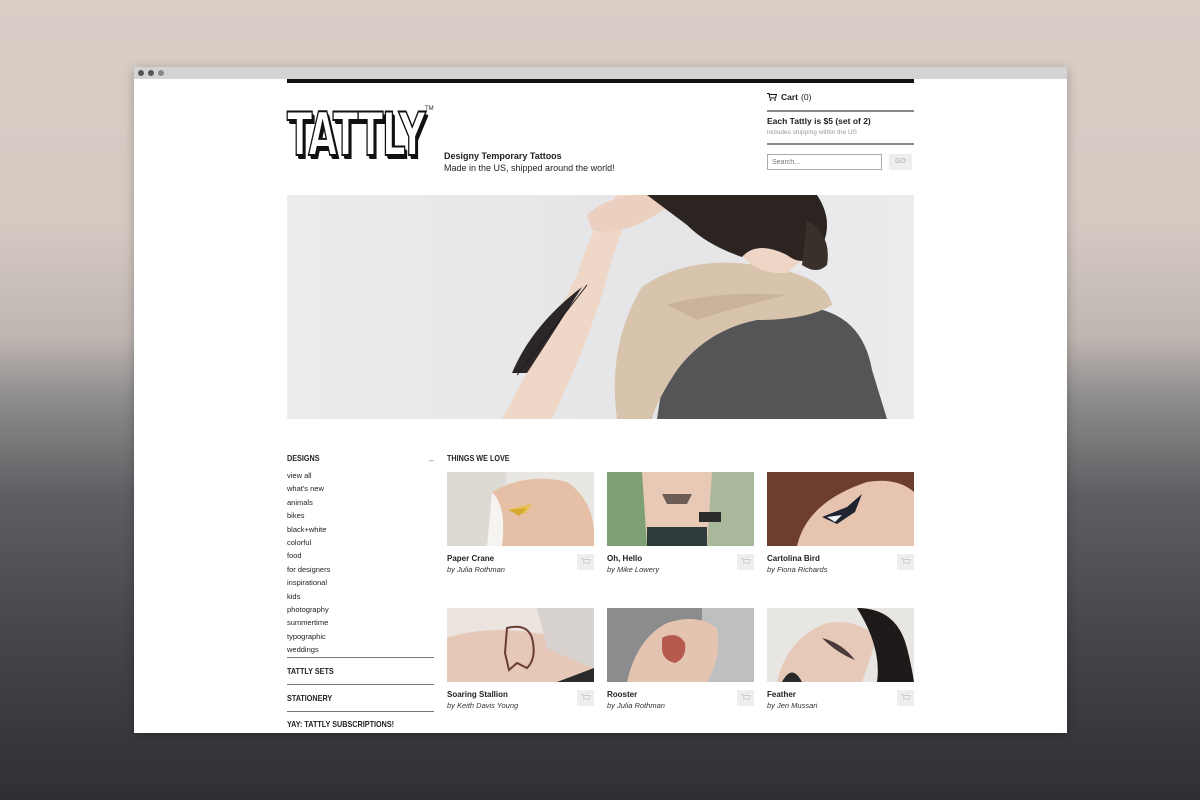 The width and height of the screenshot is (1200, 800). I want to click on maximize-window-dot, so click(161, 73).